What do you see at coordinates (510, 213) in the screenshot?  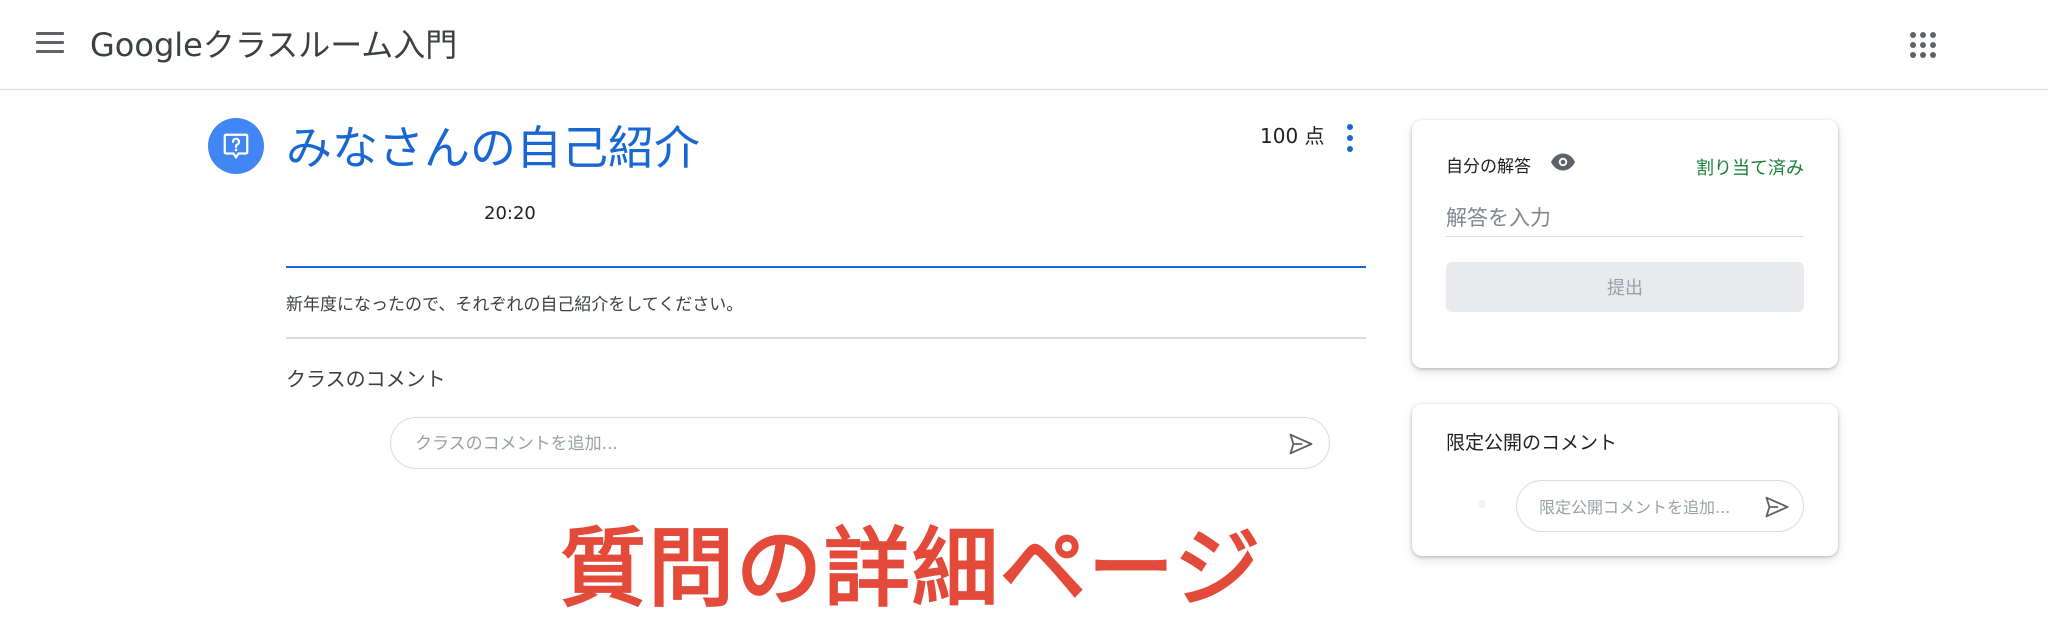 I see `due-time: 20:20` at bounding box center [510, 213].